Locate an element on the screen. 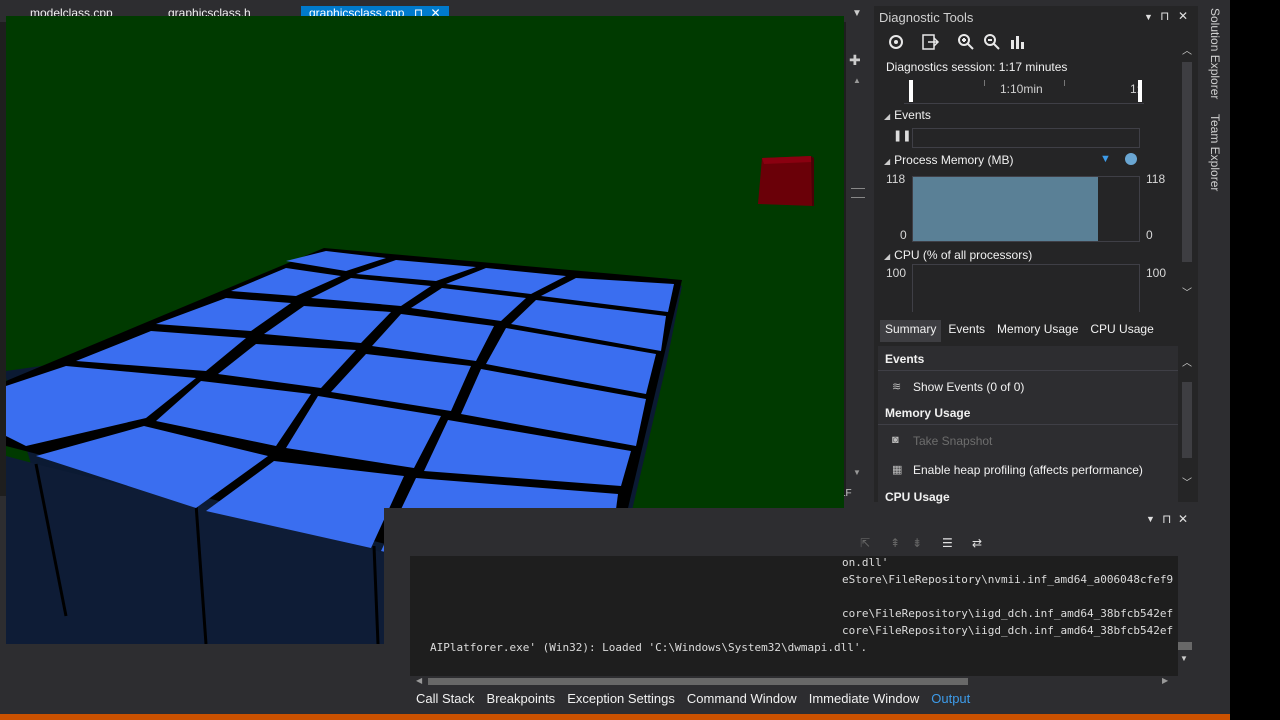 Image resolution: width=1280 pixels, height=720 pixels. memory-graph is located at coordinates (1026, 209).